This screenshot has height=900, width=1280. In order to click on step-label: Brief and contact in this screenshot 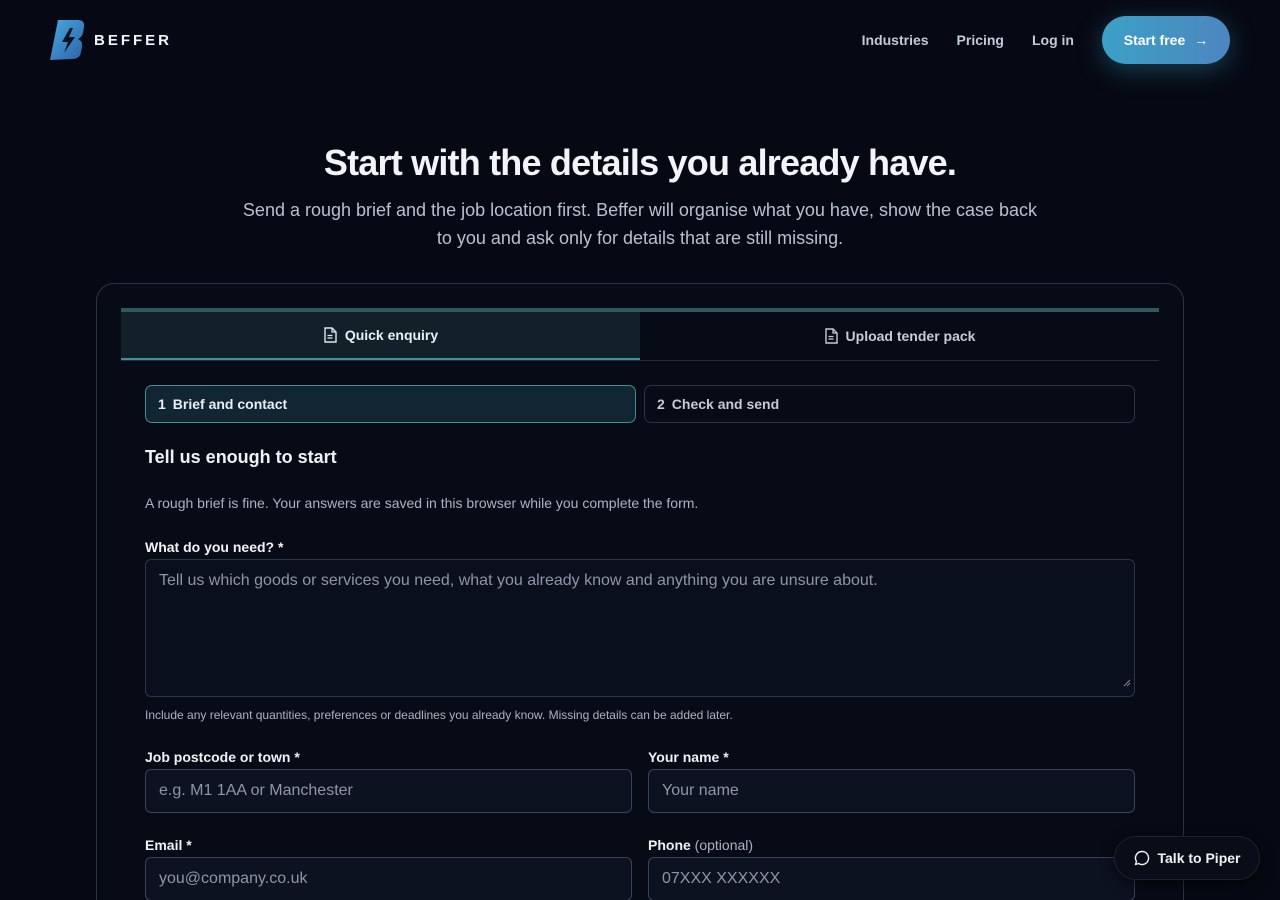, I will do `click(230, 404)`.